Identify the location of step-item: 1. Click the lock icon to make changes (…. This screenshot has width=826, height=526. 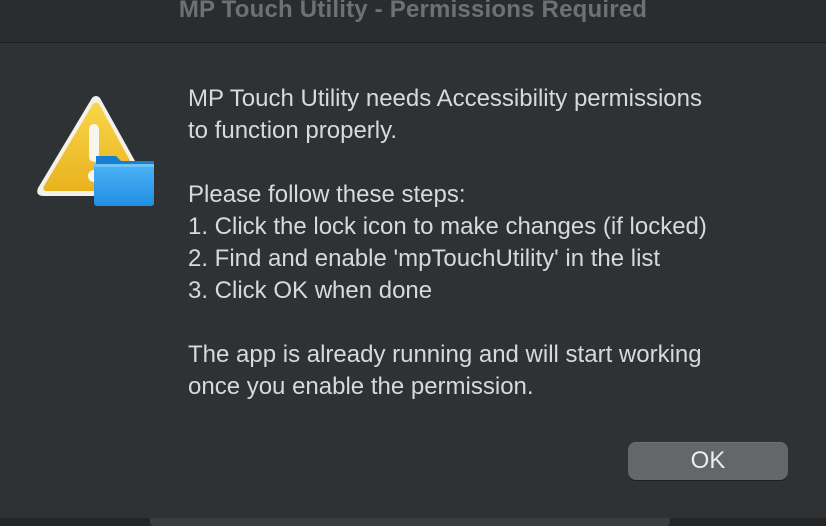
(447, 226).